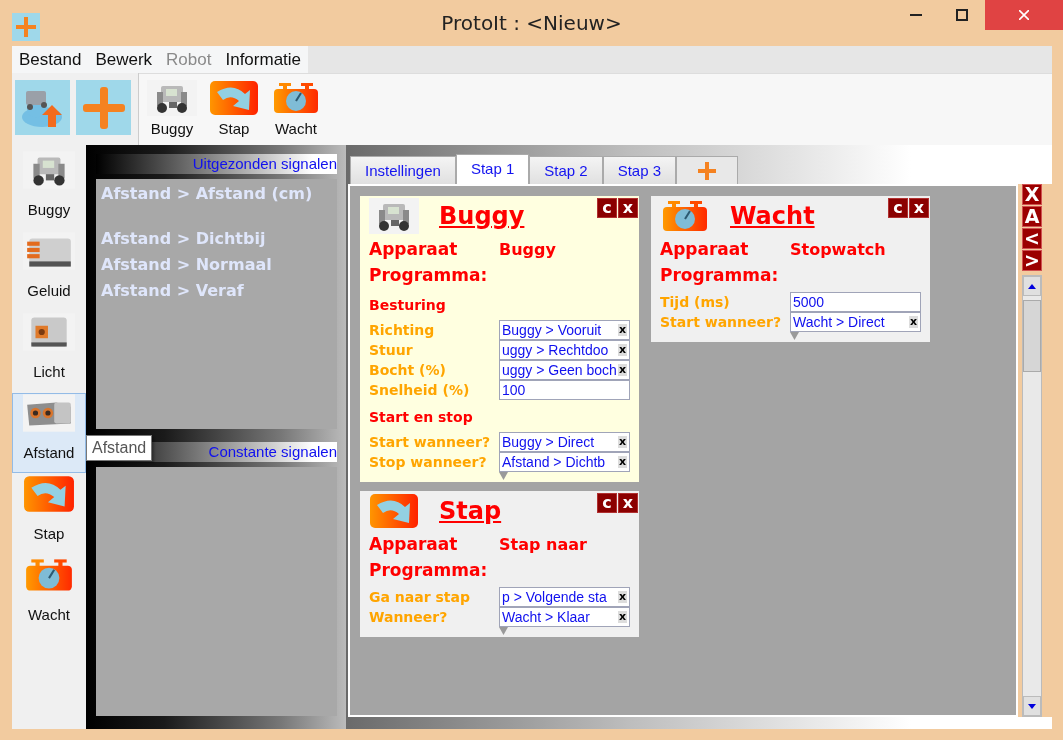  What do you see at coordinates (402, 330) in the screenshot?
I see `field-label: Richting` at bounding box center [402, 330].